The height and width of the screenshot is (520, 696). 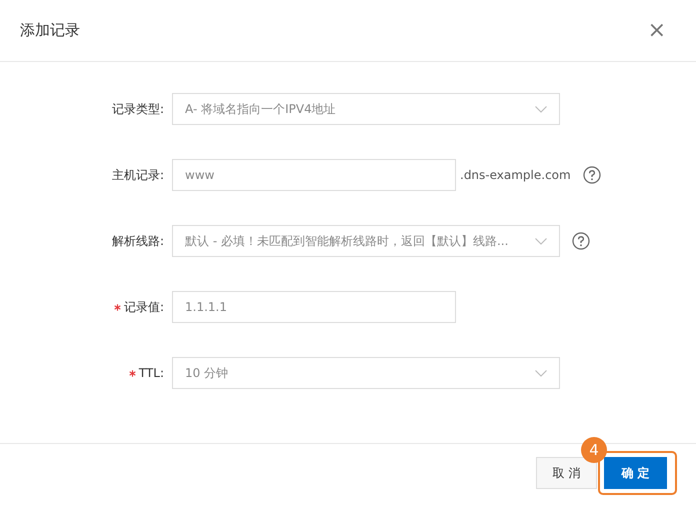 I want to click on cancel-button: 取 消, so click(x=566, y=473).